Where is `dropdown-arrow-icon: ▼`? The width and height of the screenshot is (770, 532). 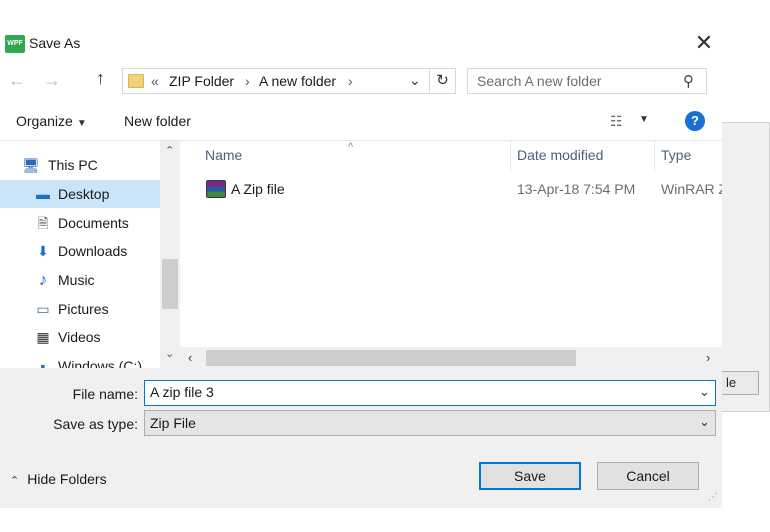
dropdown-arrow-icon: ▼ is located at coordinates (81, 123).